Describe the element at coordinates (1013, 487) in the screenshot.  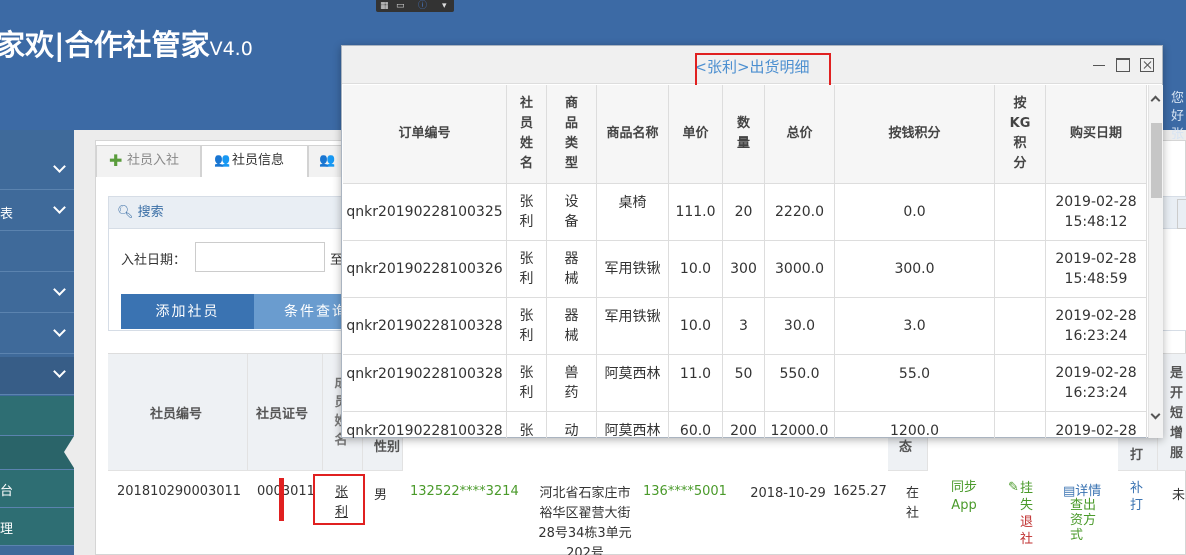
I see `edit-icon: ✎` at that location.